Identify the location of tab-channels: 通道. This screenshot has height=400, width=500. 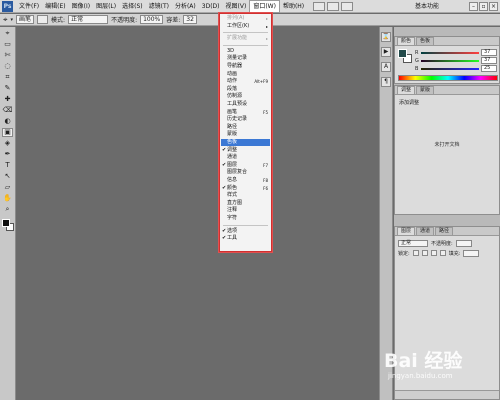
(425, 231).